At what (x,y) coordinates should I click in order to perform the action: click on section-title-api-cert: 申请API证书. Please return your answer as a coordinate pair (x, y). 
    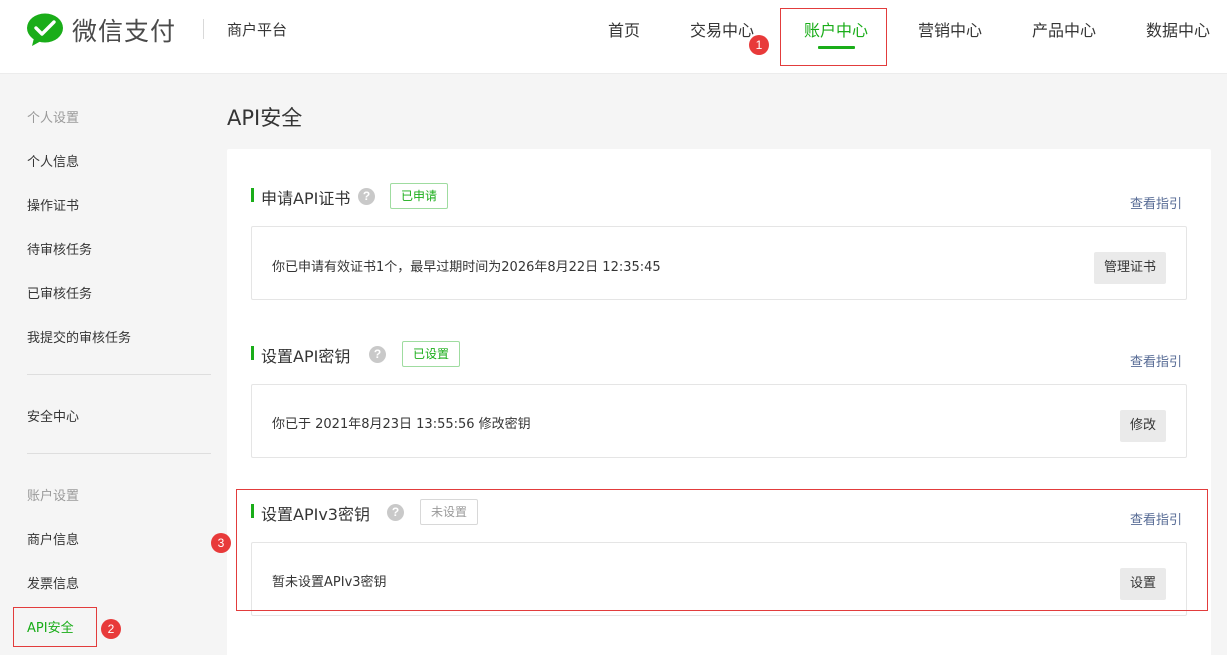
    Looking at the image, I should click on (306, 198).